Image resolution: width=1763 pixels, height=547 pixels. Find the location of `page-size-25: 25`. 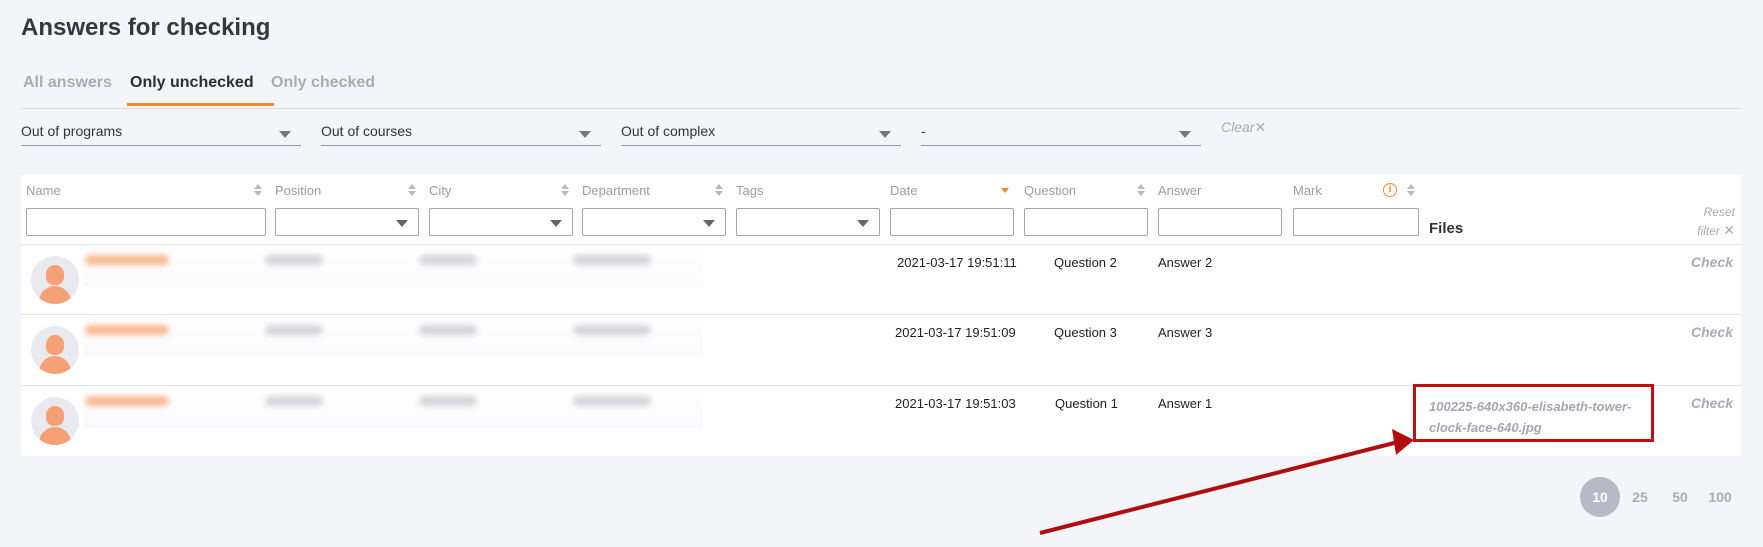

page-size-25: 25 is located at coordinates (1640, 497).